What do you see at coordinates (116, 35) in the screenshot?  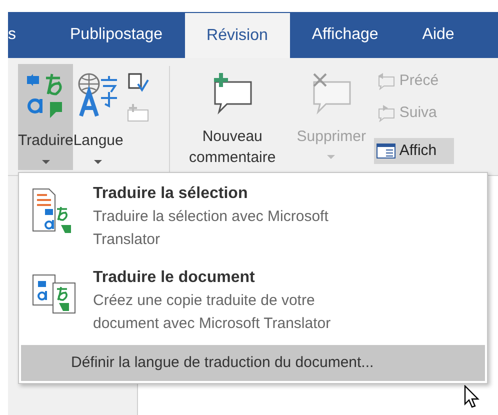 I see `ribbon-tab: Publipostage` at bounding box center [116, 35].